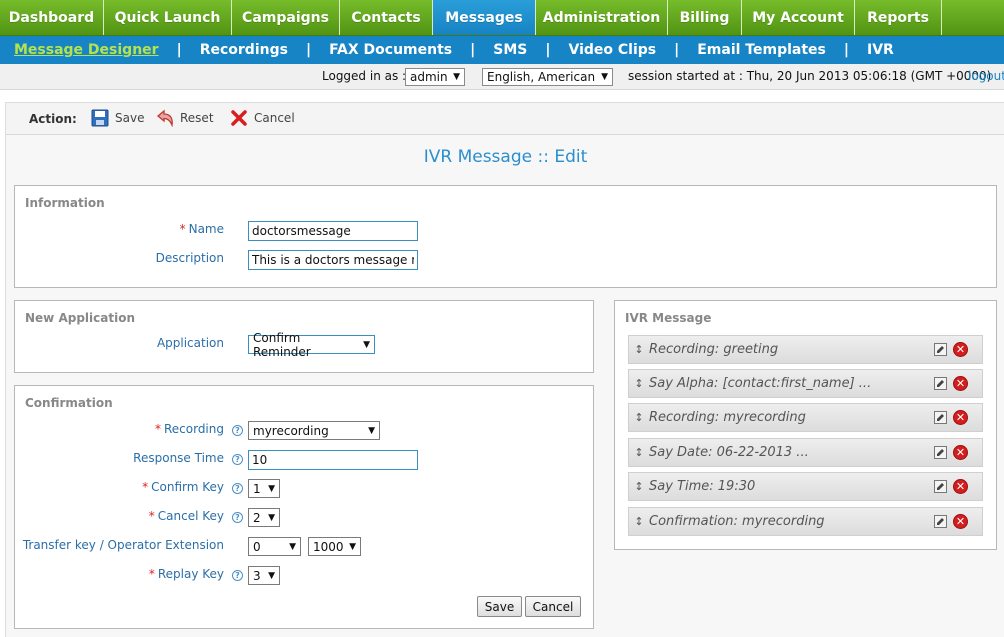  What do you see at coordinates (65, 203) in the screenshot?
I see `information-title: Information` at bounding box center [65, 203].